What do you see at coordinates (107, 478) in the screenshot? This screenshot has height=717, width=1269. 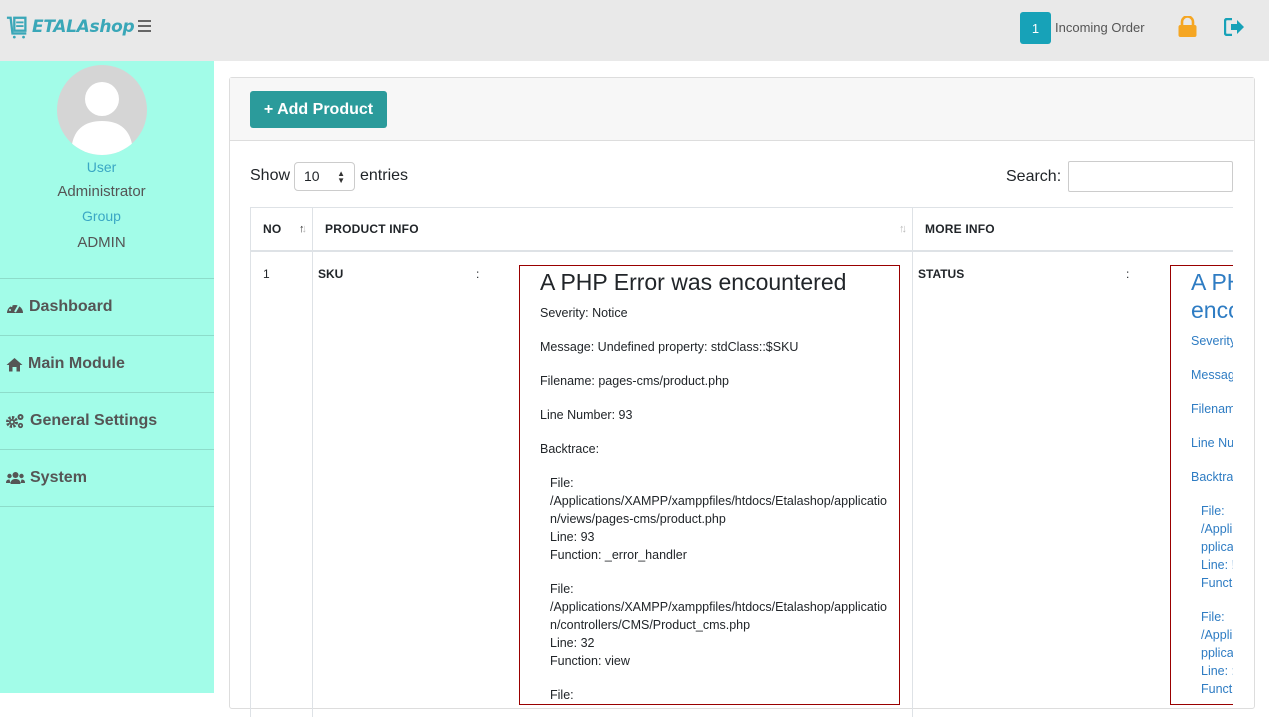 I see `sidebar-item-system: System` at bounding box center [107, 478].